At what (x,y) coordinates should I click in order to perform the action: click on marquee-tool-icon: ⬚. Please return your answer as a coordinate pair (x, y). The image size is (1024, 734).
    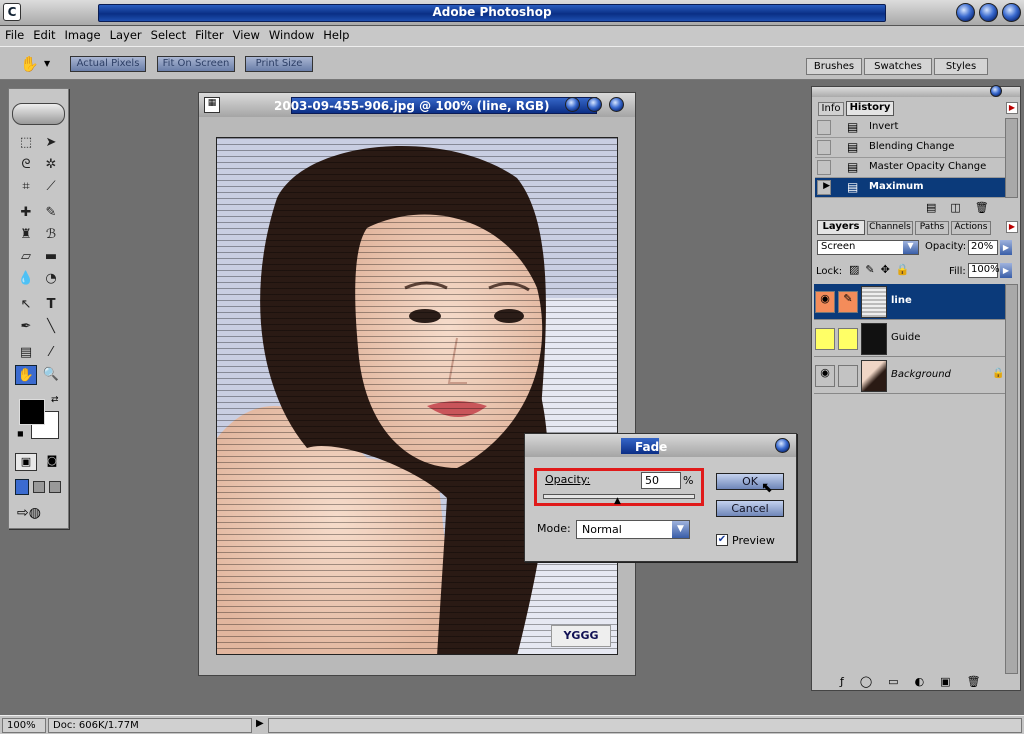
    Looking at the image, I should click on (26, 143).